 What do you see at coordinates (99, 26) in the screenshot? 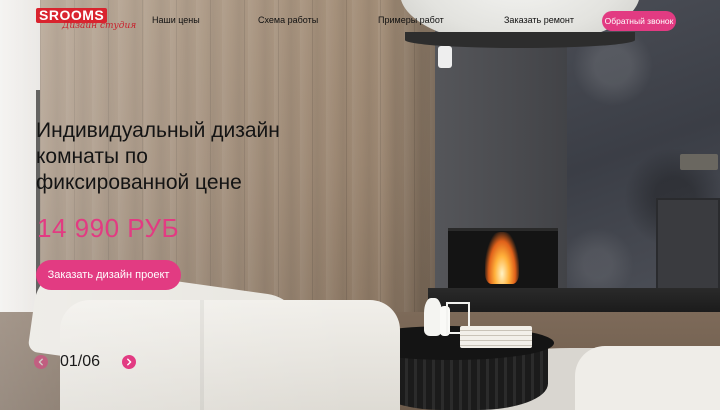
I see `logo-tagline: Дизайн студия` at bounding box center [99, 26].